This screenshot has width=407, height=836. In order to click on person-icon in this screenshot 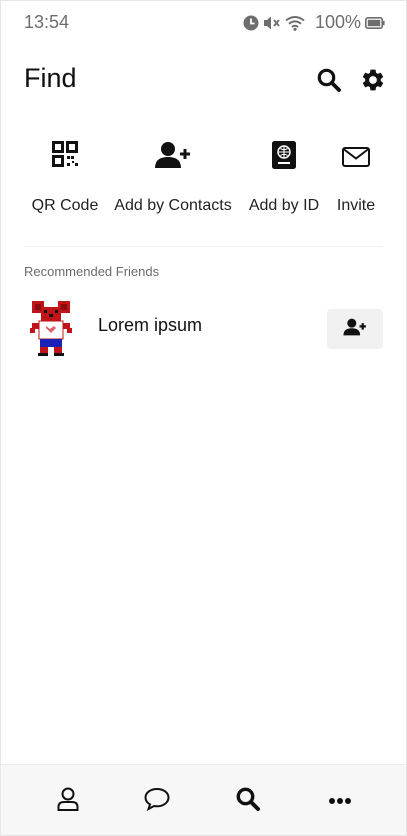, I will do `click(68, 801)`.